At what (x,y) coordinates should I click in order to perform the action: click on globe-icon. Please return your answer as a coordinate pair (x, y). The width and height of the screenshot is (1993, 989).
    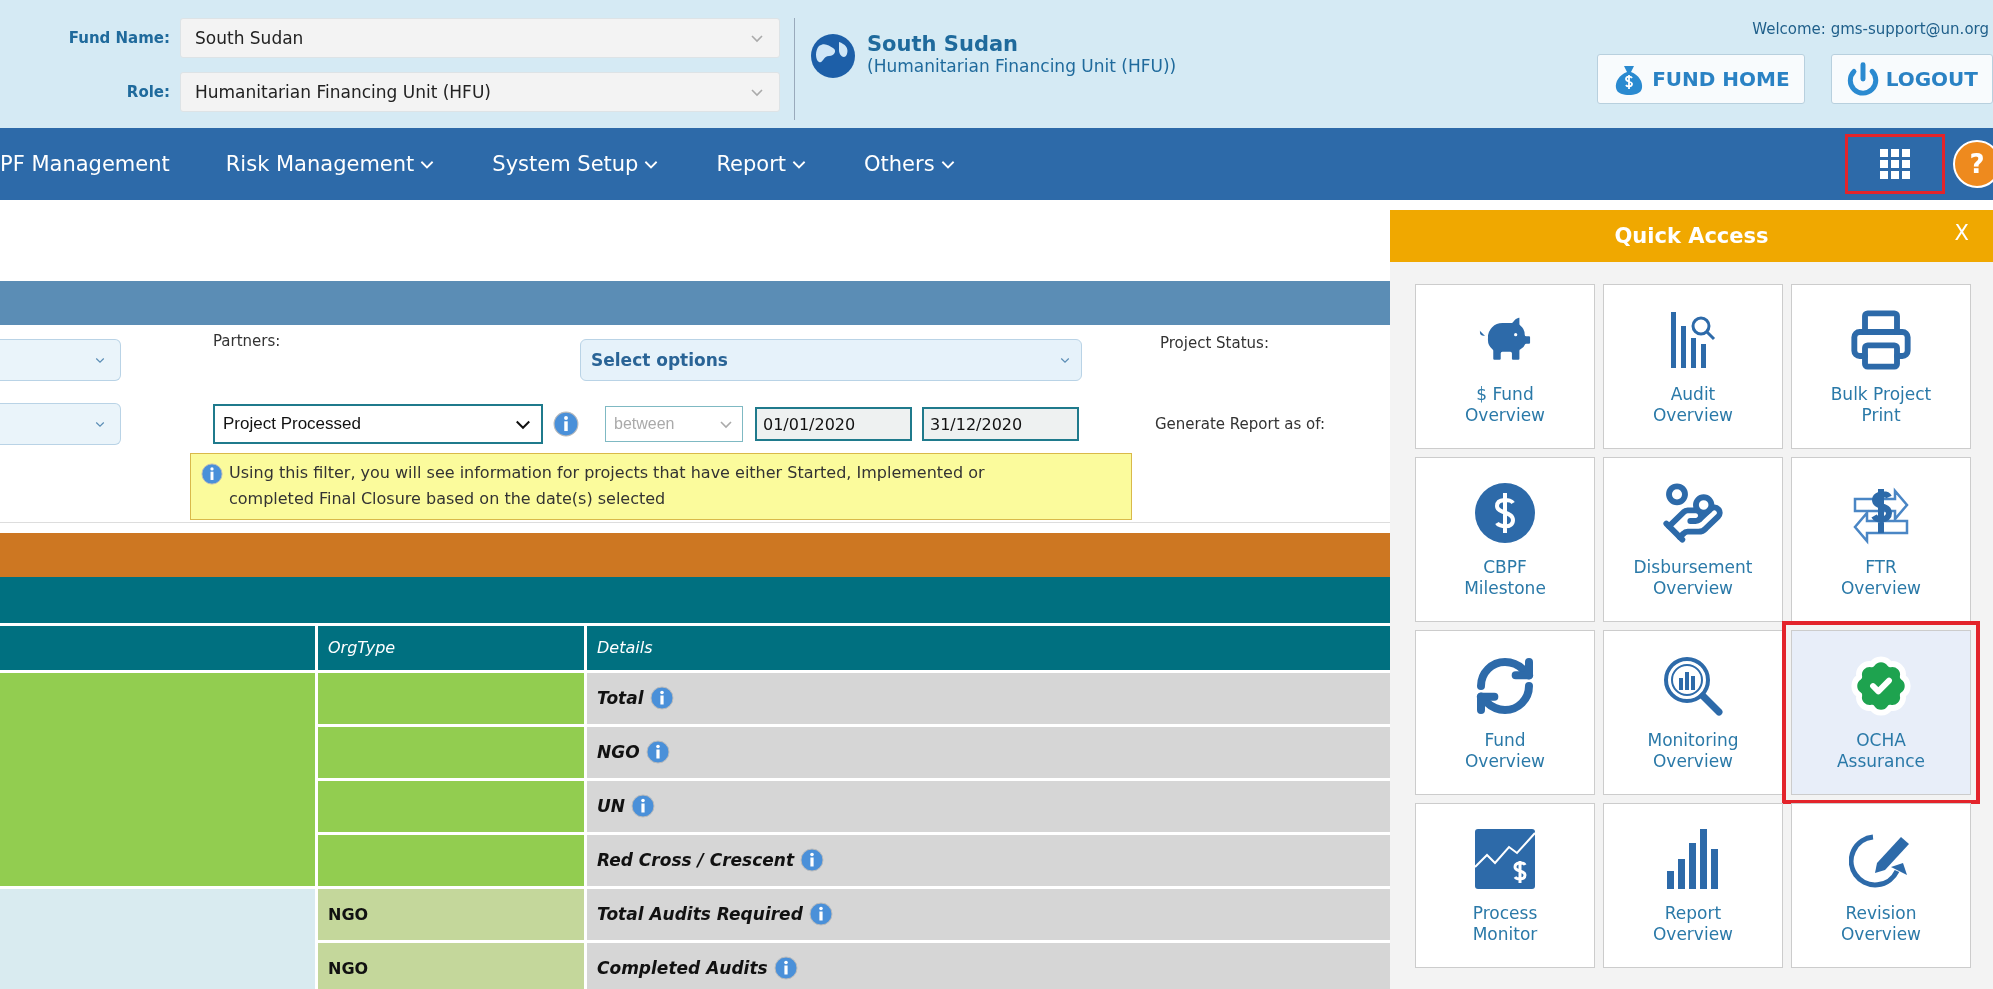
    Looking at the image, I should click on (833, 56).